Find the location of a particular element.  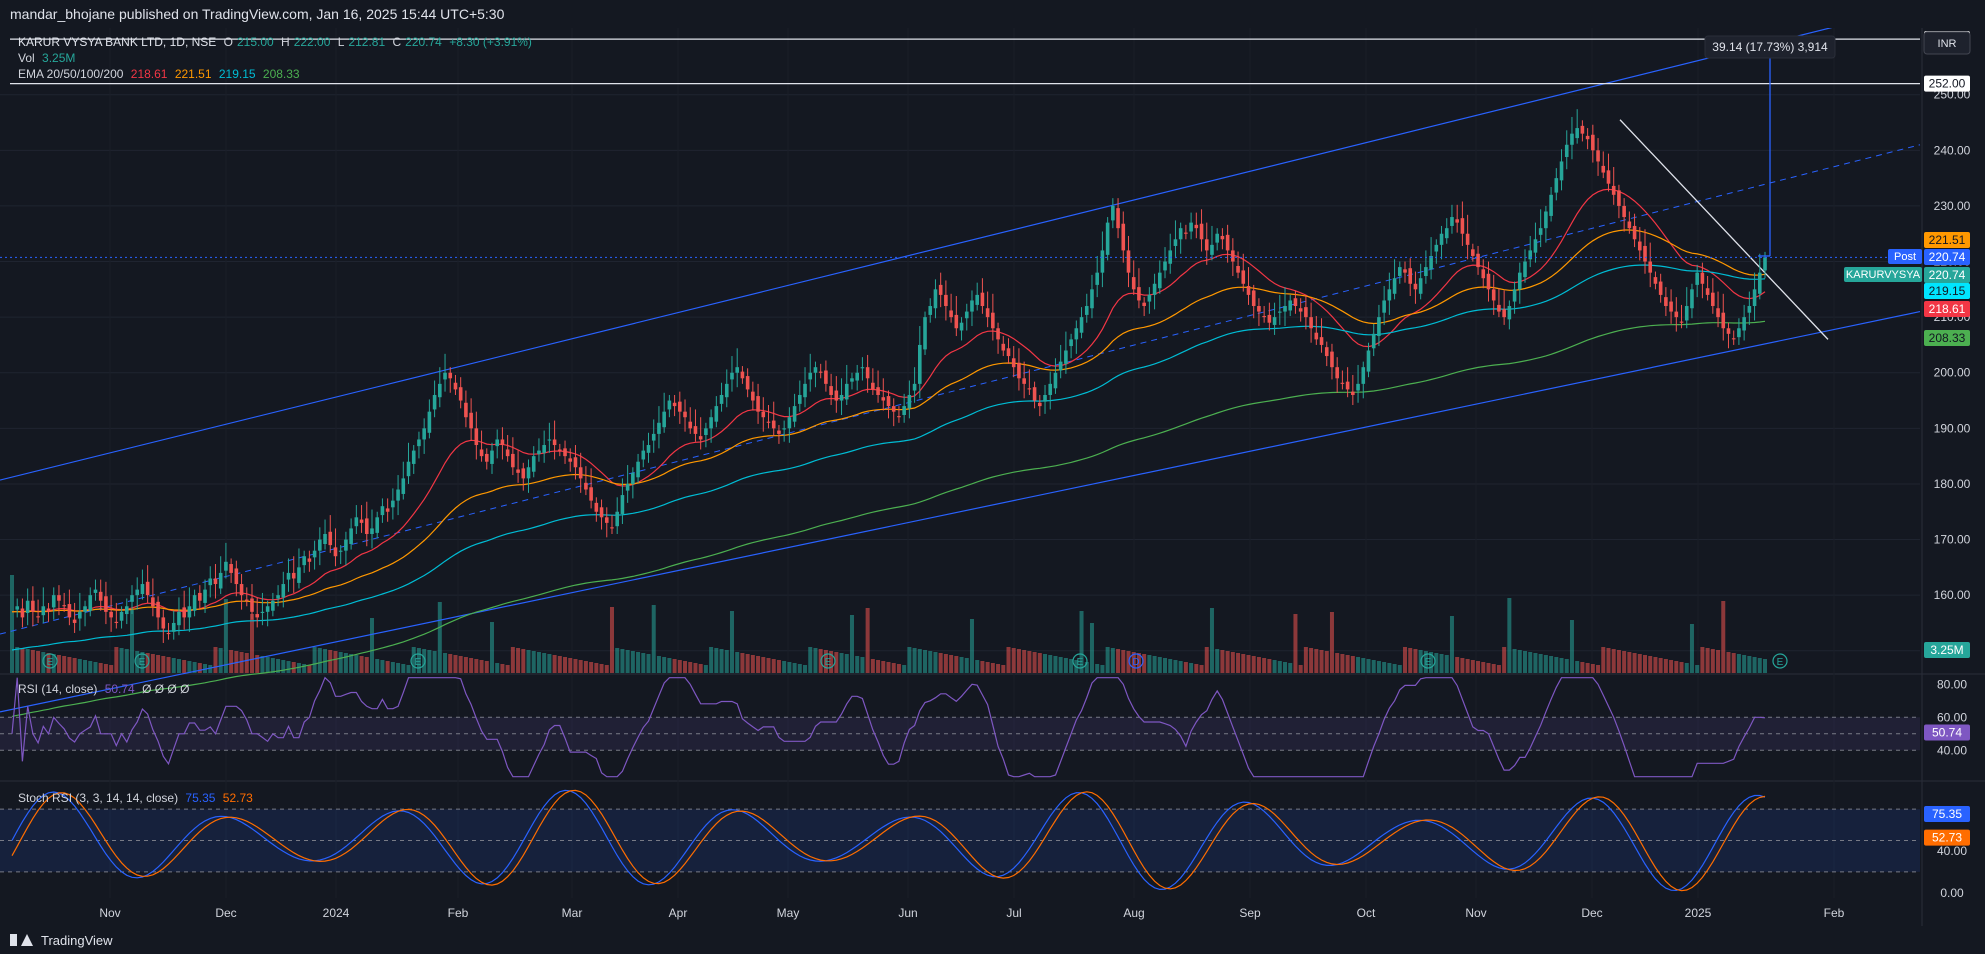

tradingview-logo-icon is located at coordinates (22, 940).